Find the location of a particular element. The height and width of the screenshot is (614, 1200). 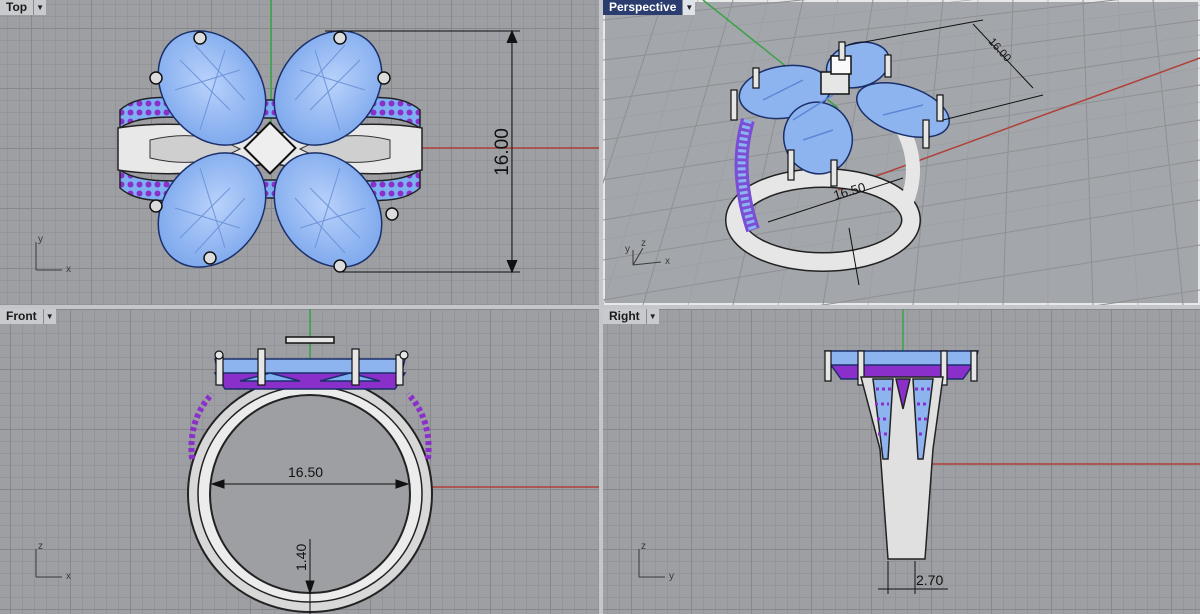

viewport-title-top: Top ▼ is located at coordinates (23, 7).